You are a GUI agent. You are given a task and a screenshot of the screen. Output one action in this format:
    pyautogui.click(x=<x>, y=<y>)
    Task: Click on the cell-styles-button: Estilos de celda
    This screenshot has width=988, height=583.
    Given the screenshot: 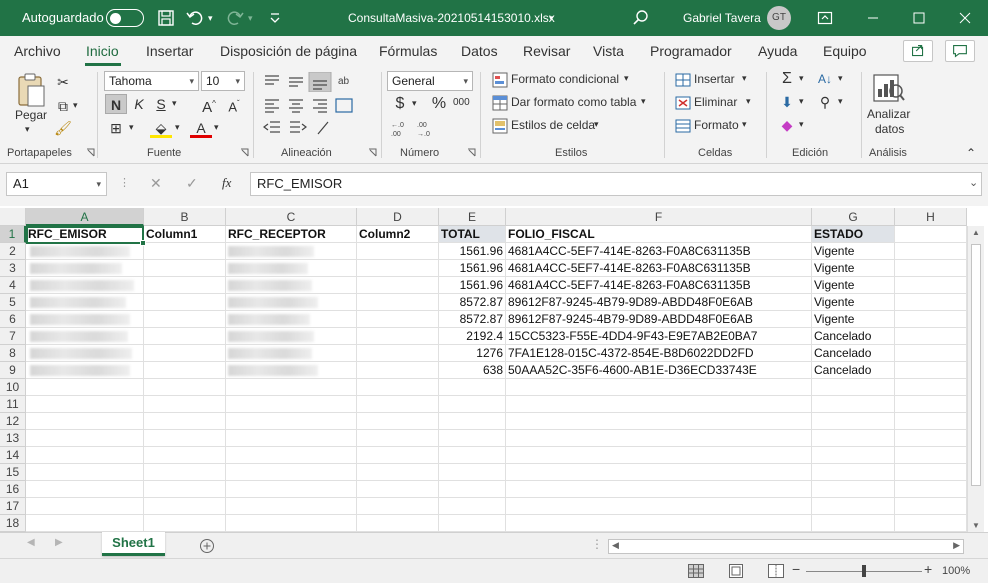 What is the action you would take?
    pyautogui.click(x=553, y=125)
    